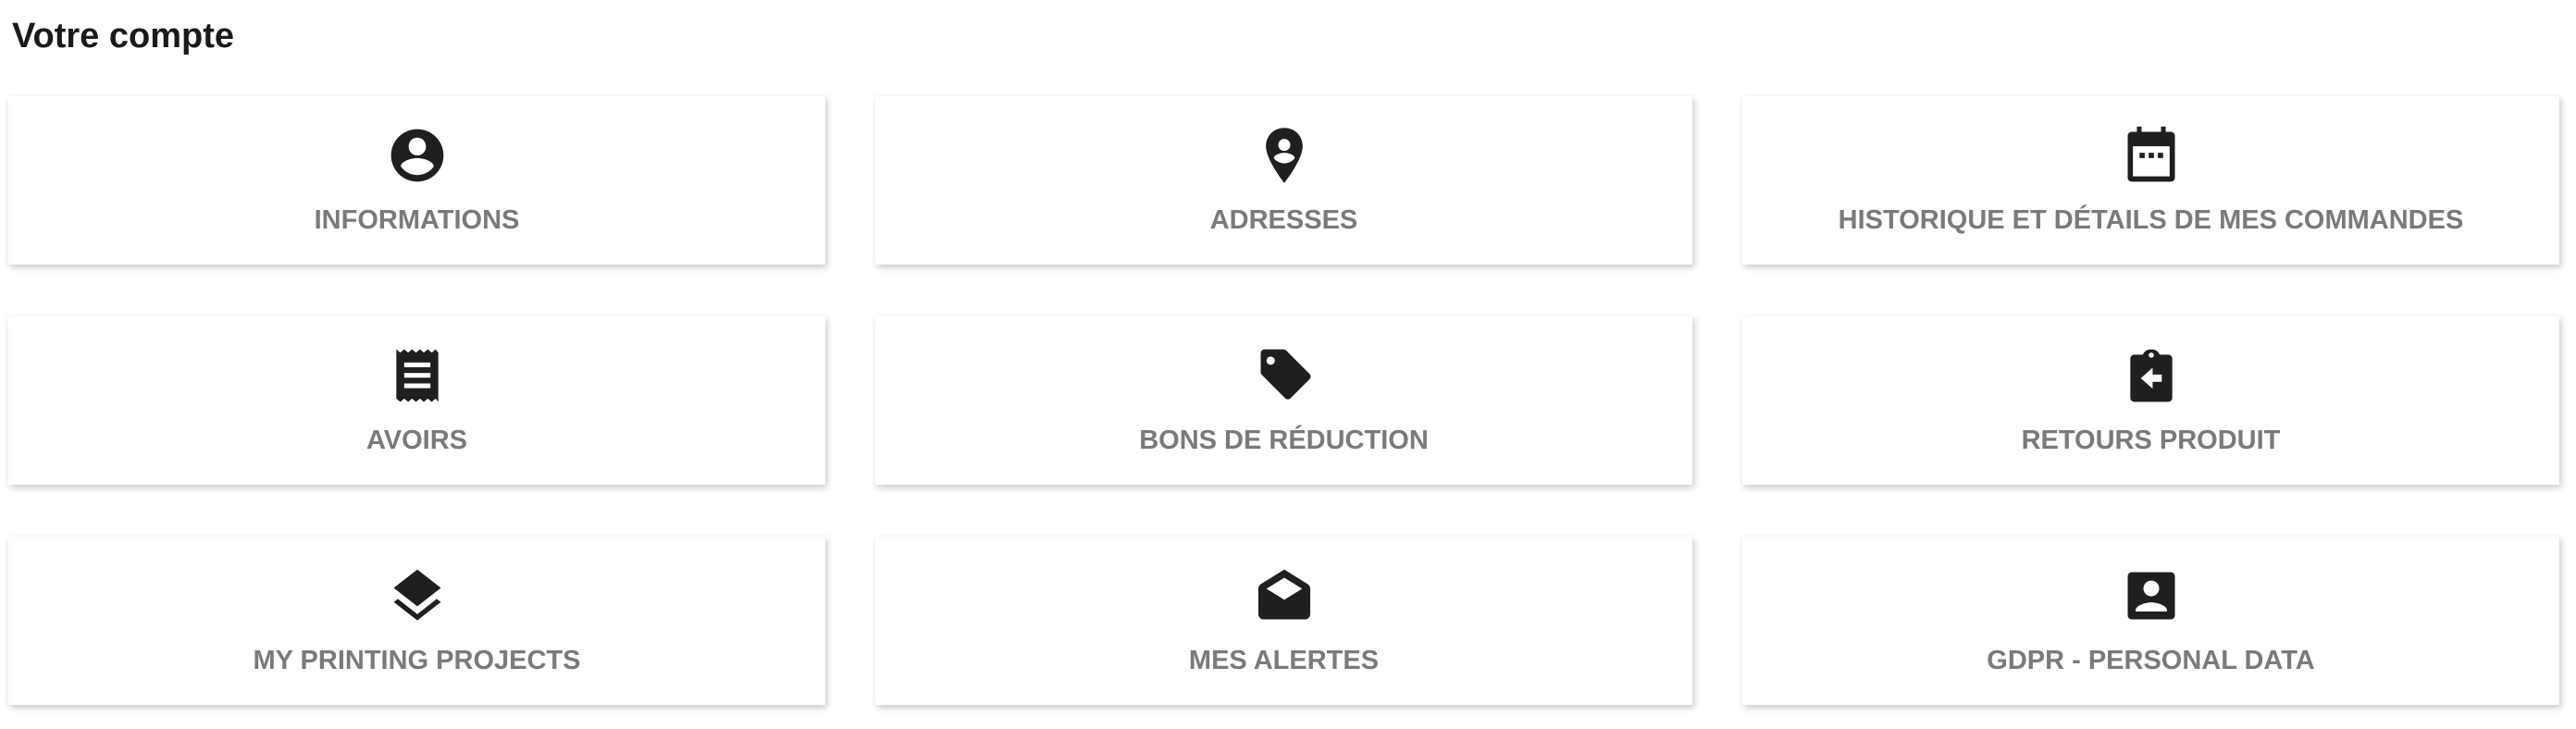  Describe the element at coordinates (418, 375) in the screenshot. I see `receipt-icon` at that location.